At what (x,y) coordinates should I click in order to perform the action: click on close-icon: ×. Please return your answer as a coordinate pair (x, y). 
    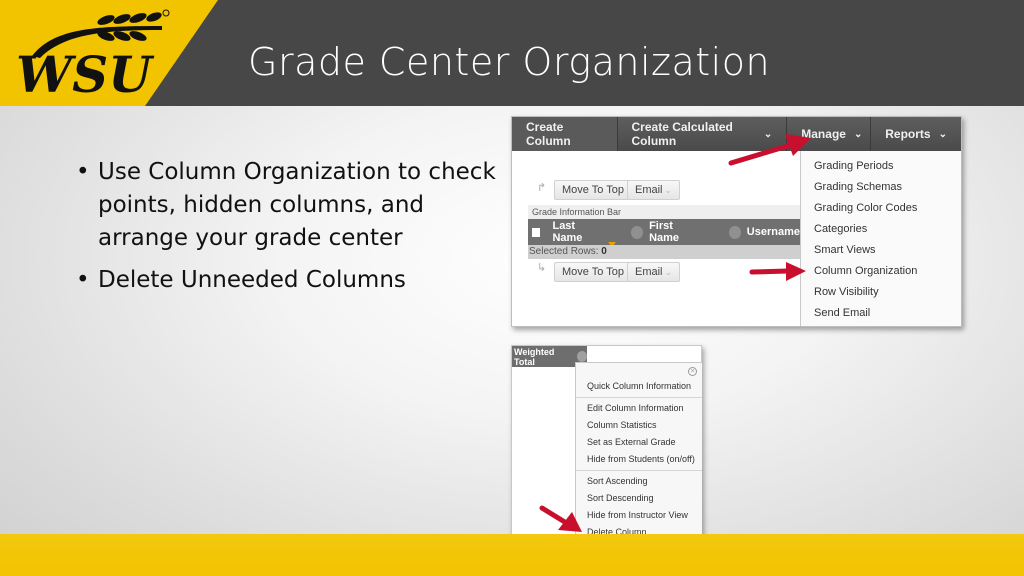
    Looking at the image, I should click on (692, 371).